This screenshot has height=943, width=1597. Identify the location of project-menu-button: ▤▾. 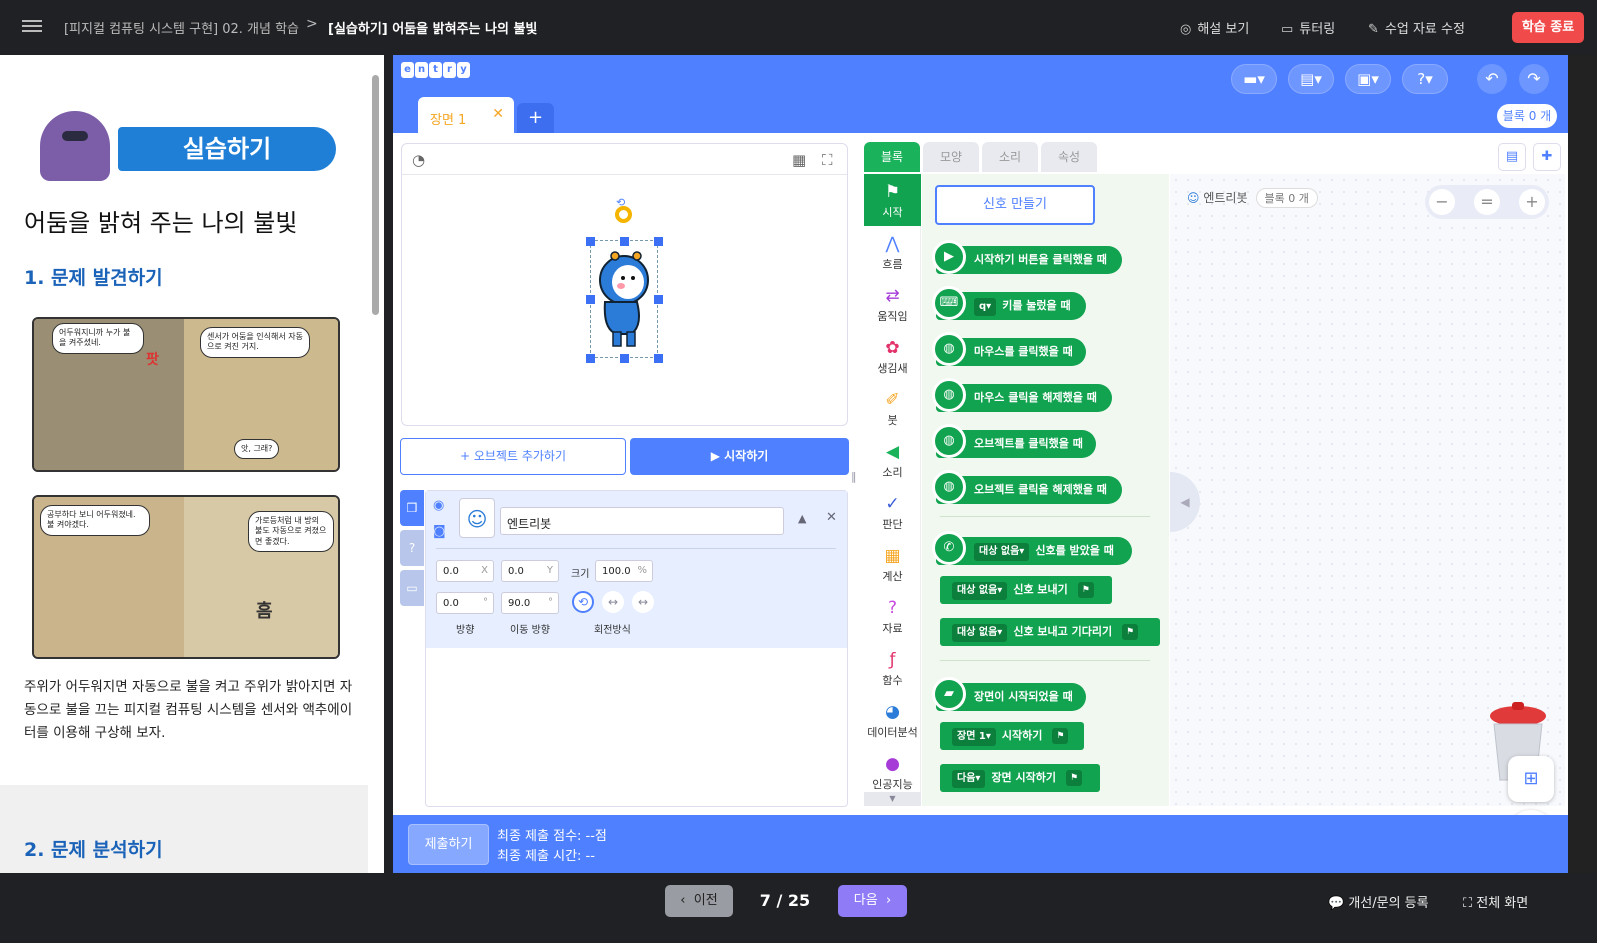
(1311, 79).